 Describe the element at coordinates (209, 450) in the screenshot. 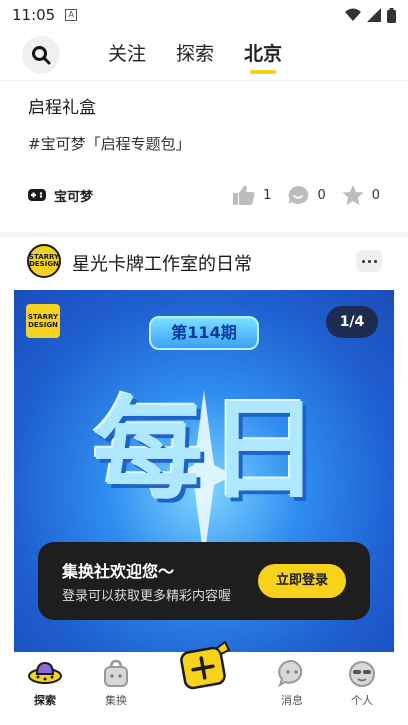

I see `image-headline: 每日` at that location.